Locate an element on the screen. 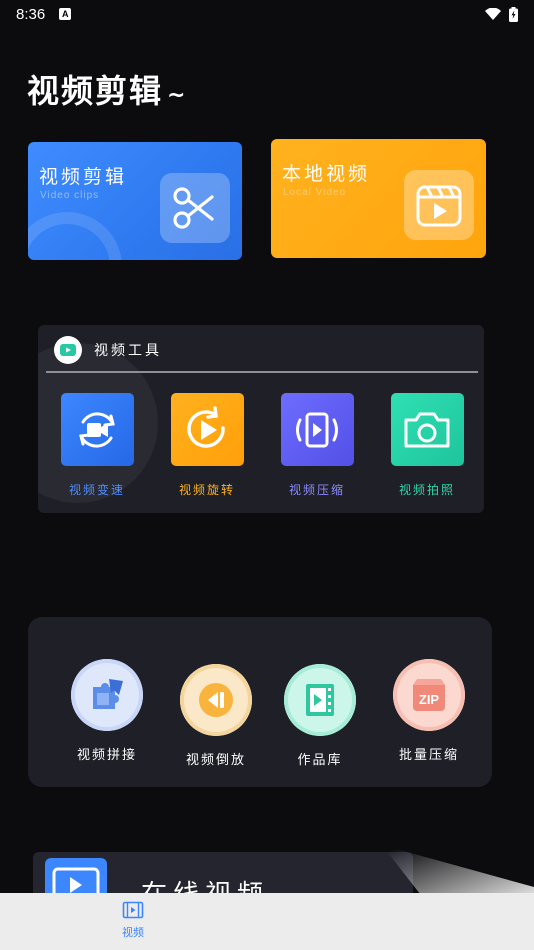 The height and width of the screenshot is (950, 534). divider is located at coordinates (262, 372).